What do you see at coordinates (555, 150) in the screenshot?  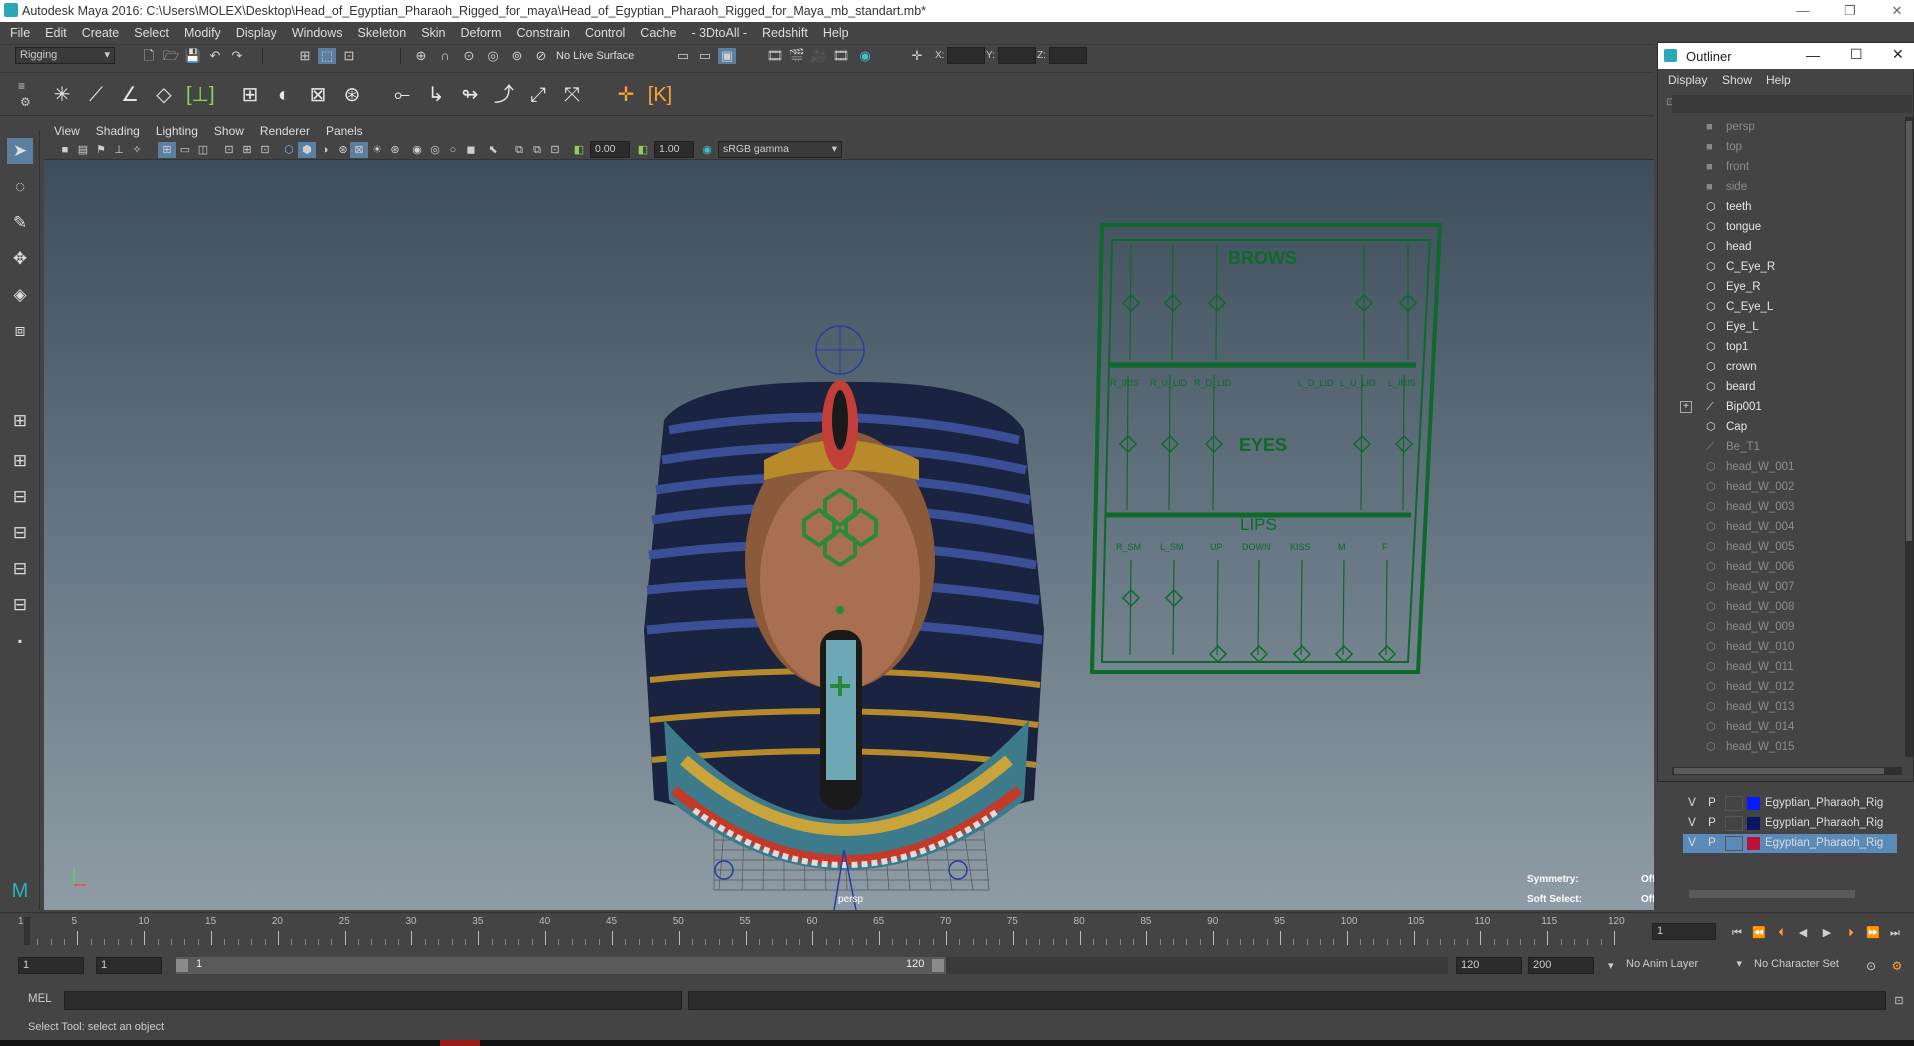 I see `depth-of-field-icon: ⊡` at bounding box center [555, 150].